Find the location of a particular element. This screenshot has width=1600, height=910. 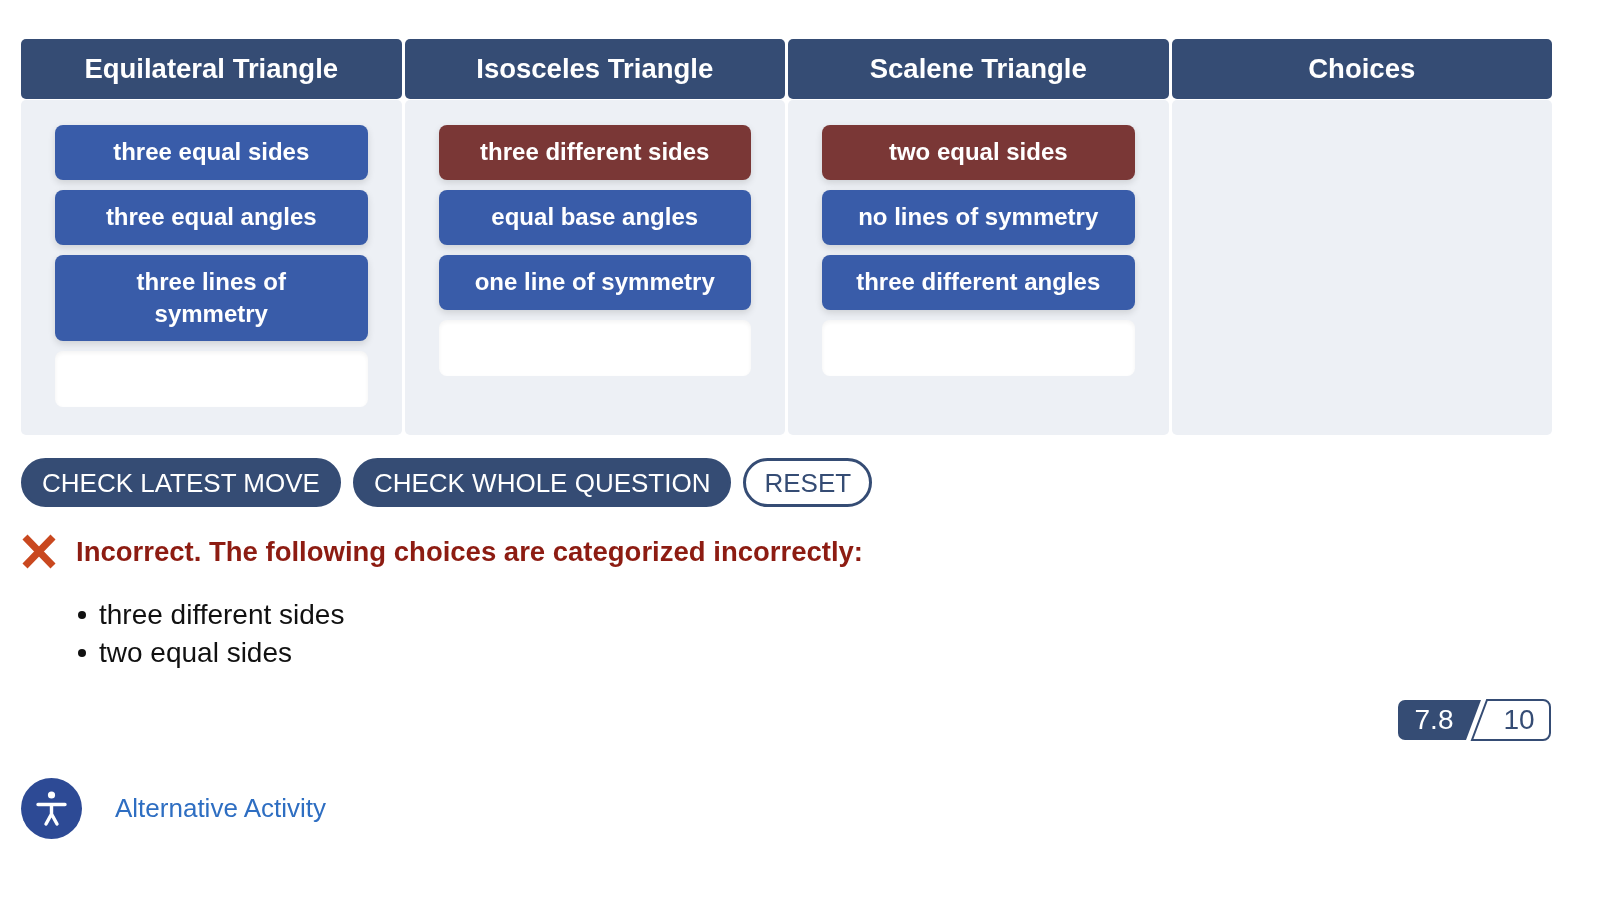

column-header: Scalene Triangle is located at coordinates (978, 69).